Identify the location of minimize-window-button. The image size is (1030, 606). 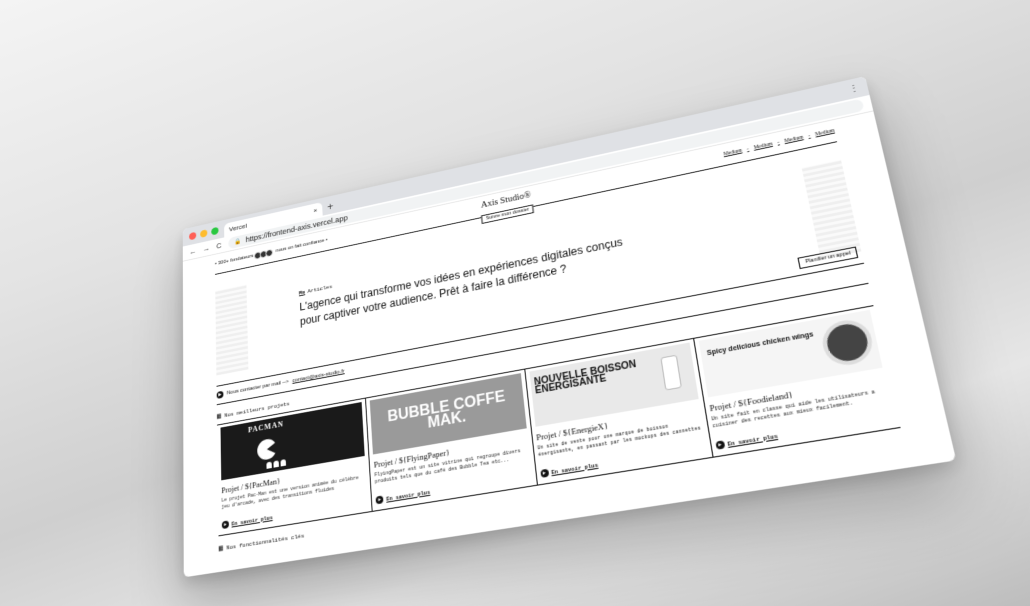
(204, 233).